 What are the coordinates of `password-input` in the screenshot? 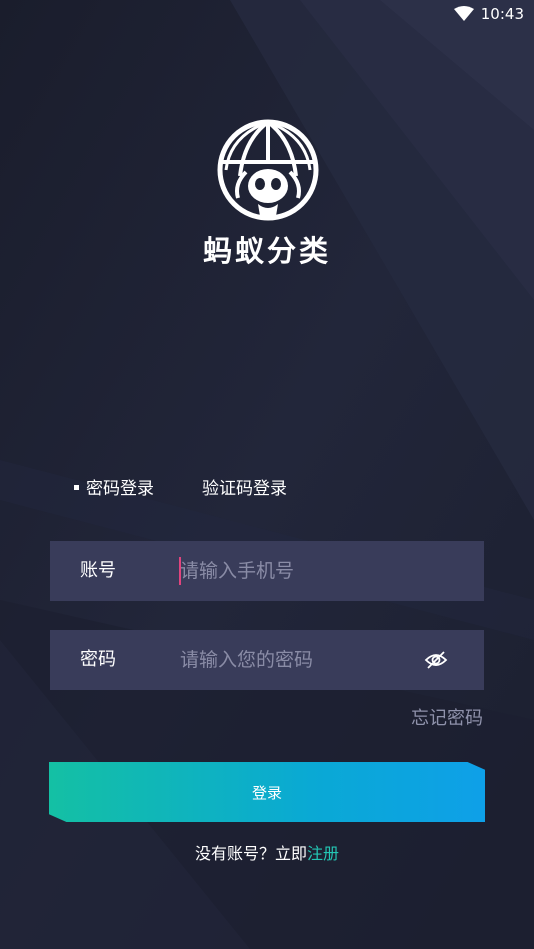 It's located at (294, 660).